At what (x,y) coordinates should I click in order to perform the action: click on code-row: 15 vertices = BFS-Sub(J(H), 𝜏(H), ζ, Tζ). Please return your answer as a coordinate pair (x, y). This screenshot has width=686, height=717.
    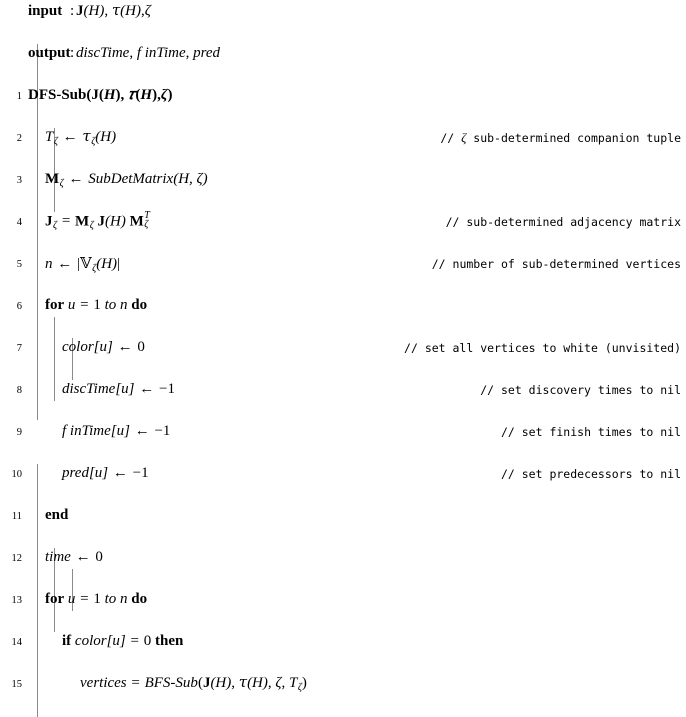
    Looking at the image, I should click on (343, 683).